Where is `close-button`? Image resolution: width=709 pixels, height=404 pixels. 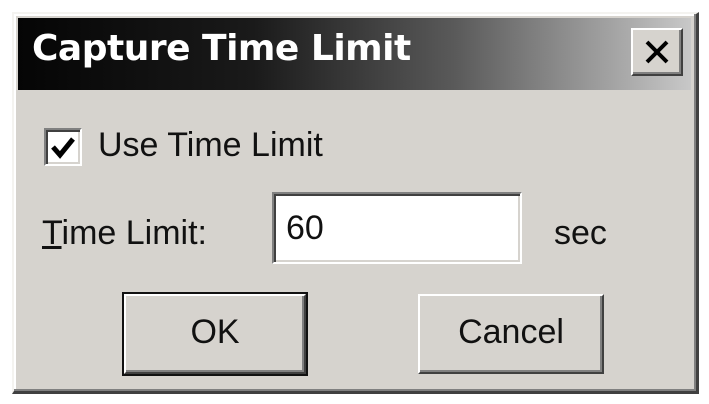
close-button is located at coordinates (657, 52).